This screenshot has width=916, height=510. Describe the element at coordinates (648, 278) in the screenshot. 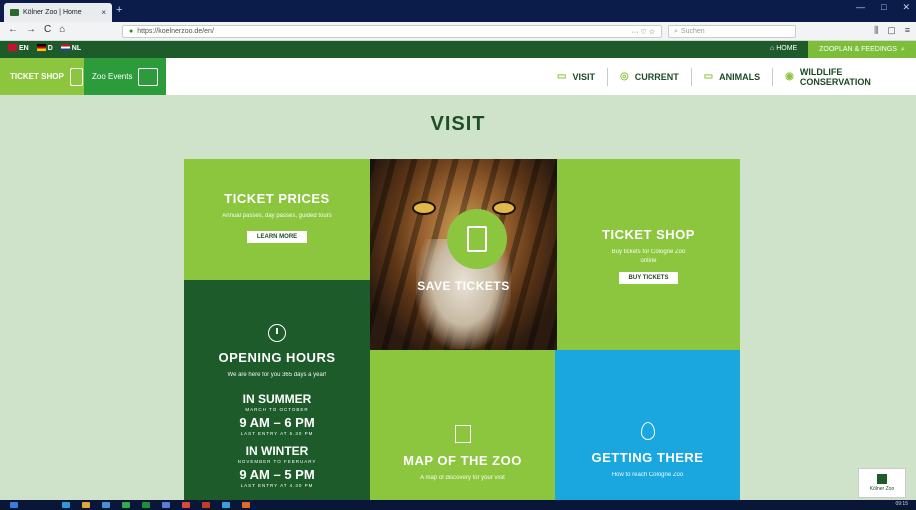

I see `buy-tickets-button: BUY TICKETS` at that location.